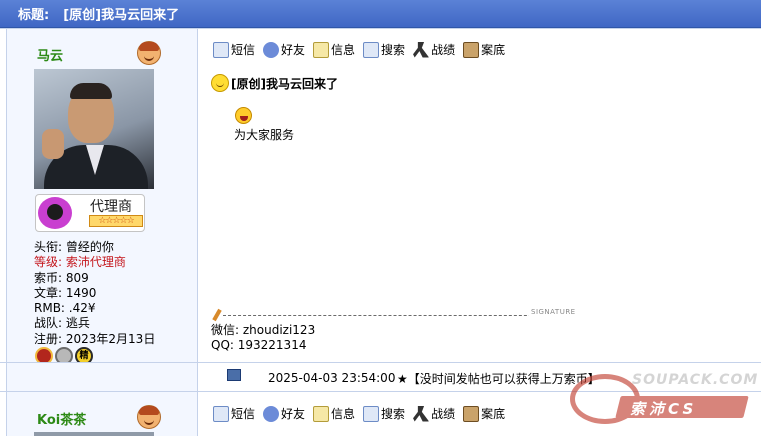  What do you see at coordinates (498, 378) in the screenshot?
I see `promo-link: ★【没时间发帖也可以获得上万索币】` at bounding box center [498, 378].